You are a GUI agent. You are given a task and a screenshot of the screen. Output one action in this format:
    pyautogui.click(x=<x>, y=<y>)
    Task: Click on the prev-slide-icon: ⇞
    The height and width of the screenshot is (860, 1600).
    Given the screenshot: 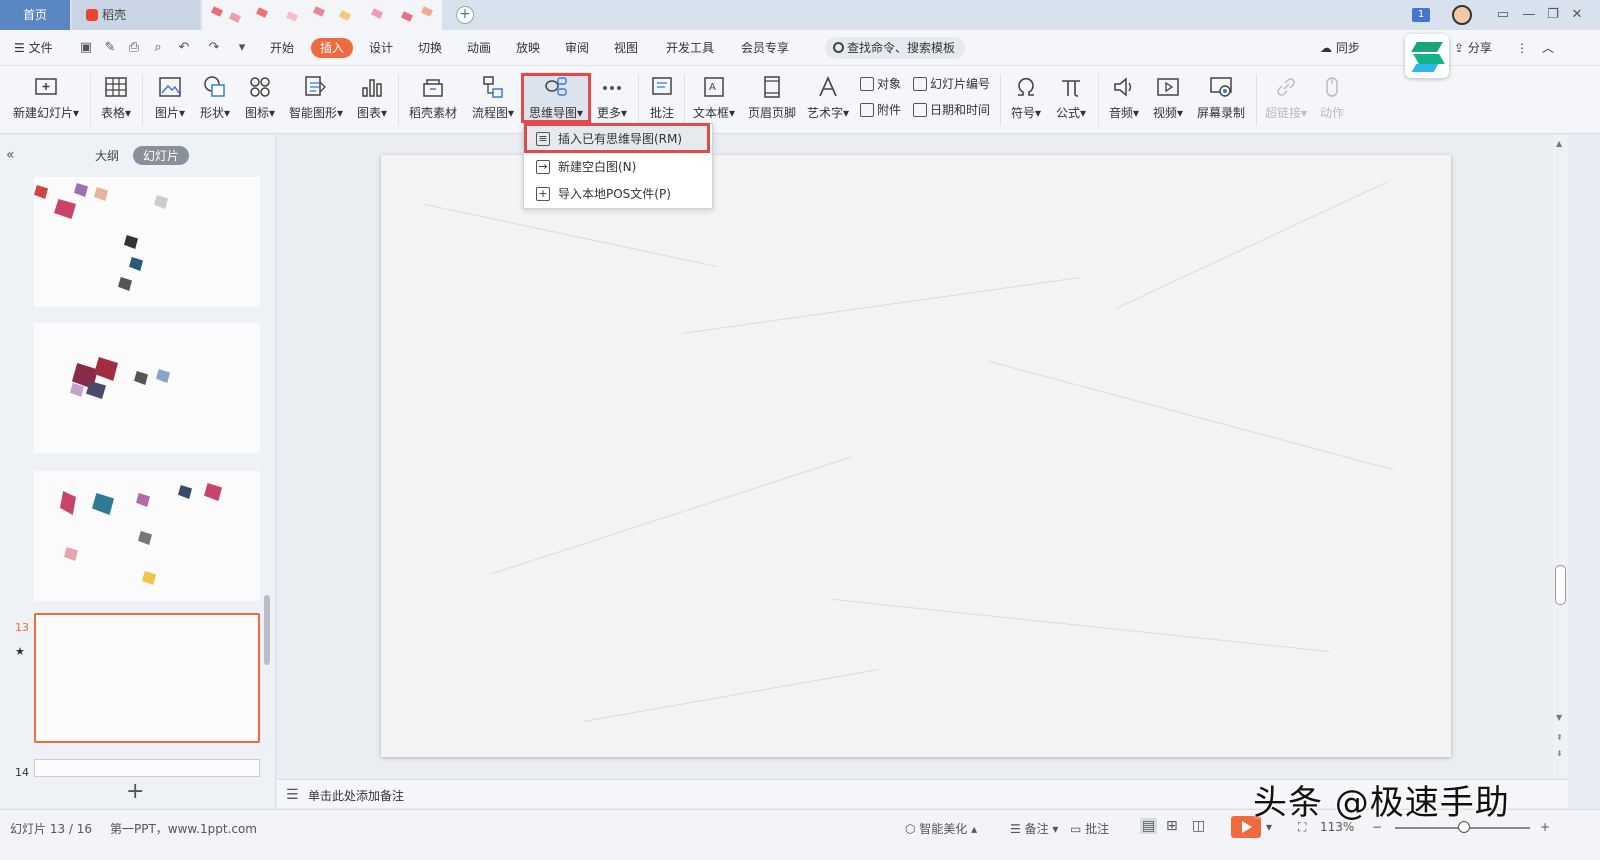 What is the action you would take?
    pyautogui.click(x=1559, y=737)
    